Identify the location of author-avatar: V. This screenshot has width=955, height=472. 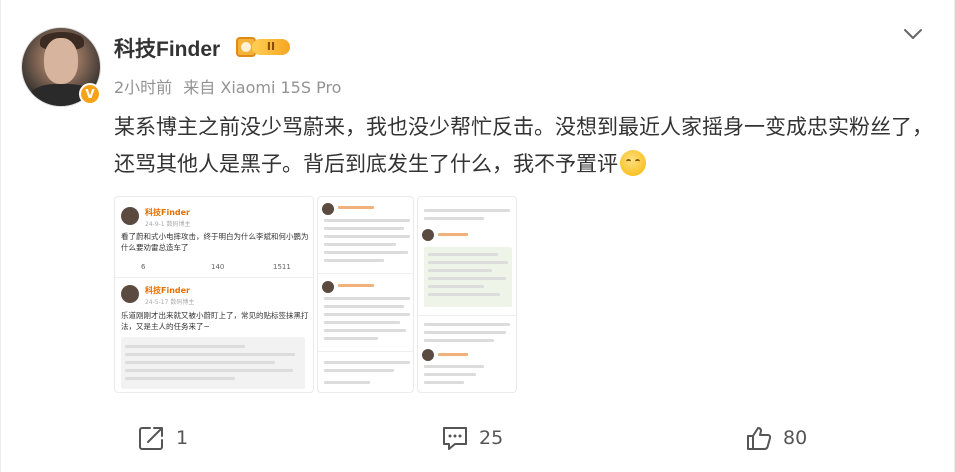
(62, 68).